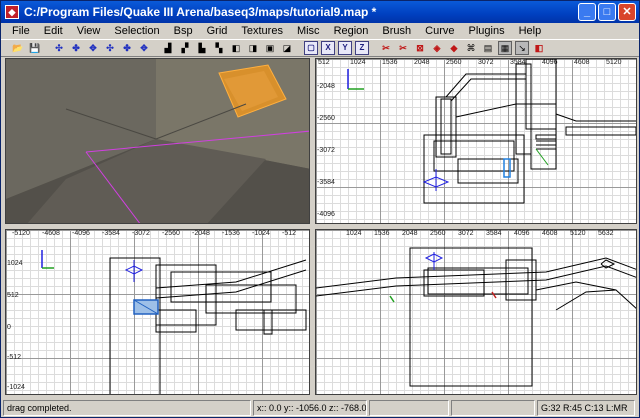 The height and width of the screenshot is (418, 640). I want to click on select-touching-icon: ▞, so click(185, 48).